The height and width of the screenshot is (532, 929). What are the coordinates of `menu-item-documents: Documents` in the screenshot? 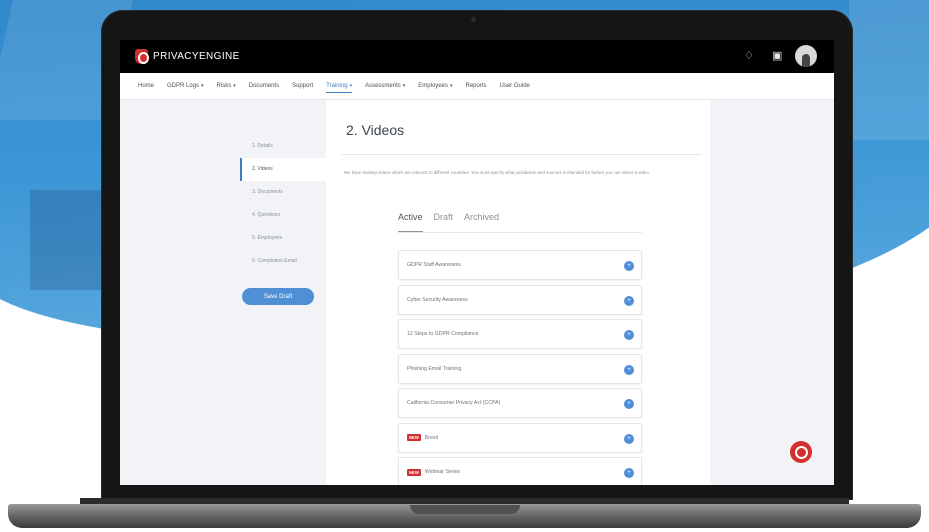 It's located at (264, 86).